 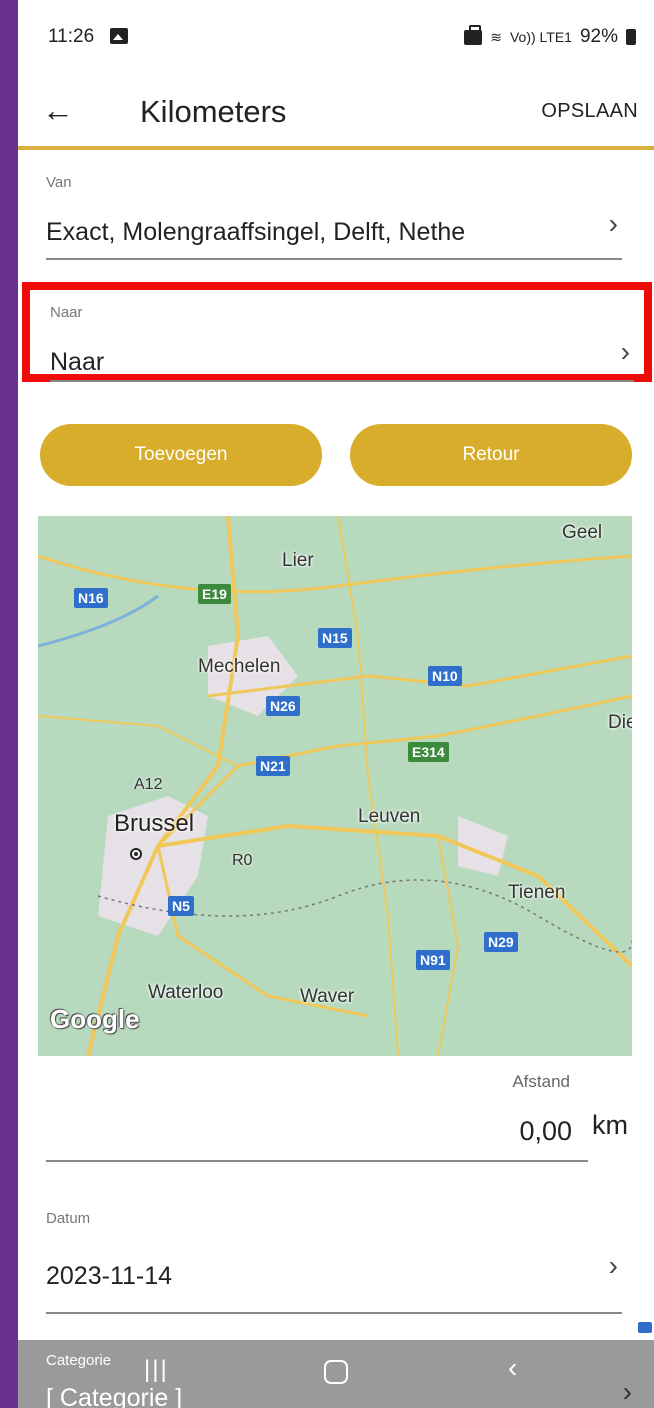 What do you see at coordinates (214, 594) in the screenshot?
I see `road-shield: E19` at bounding box center [214, 594].